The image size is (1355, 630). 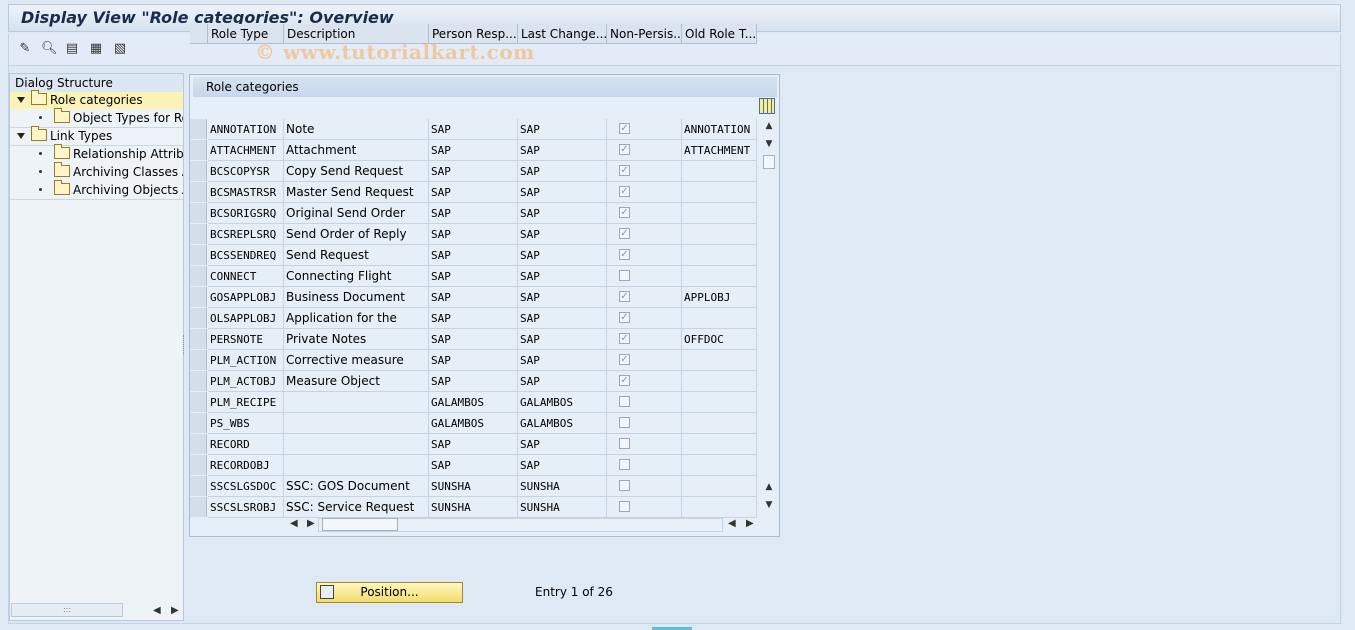 What do you see at coordinates (356, 339) in the screenshot?
I see `cell-desc: Private Notes` at bounding box center [356, 339].